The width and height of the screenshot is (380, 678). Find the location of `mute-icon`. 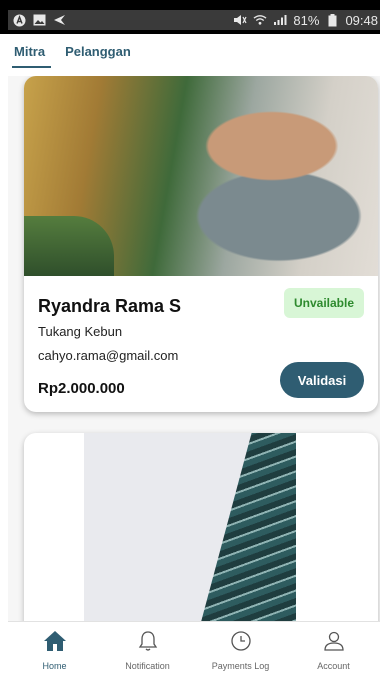

mute-icon is located at coordinates (240, 20).